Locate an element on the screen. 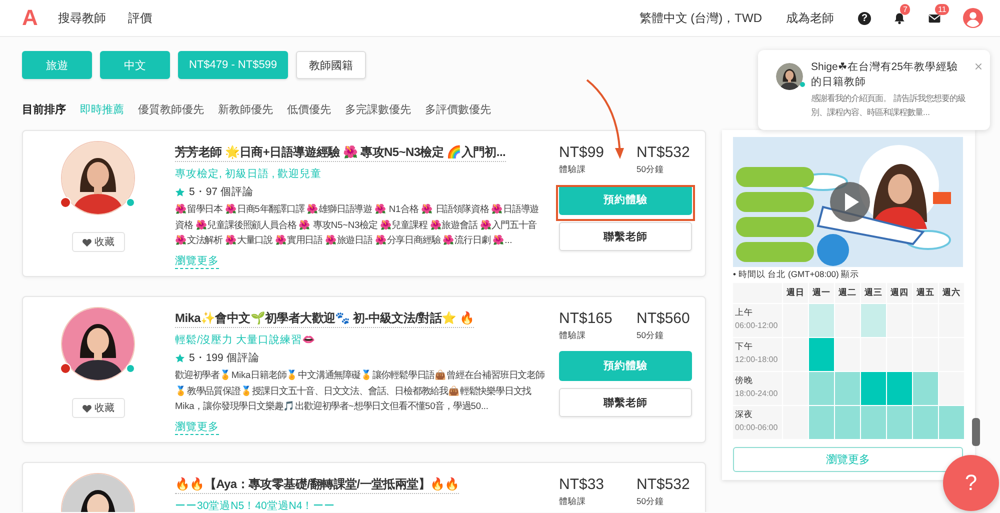  teacher-tags: 專攻檢定, 初級日語 , 歡迎兒童 is located at coordinates (248, 174).